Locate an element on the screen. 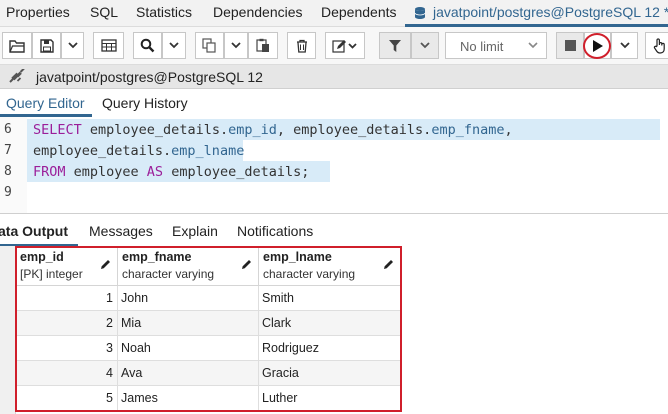 The image size is (668, 414). cell-emp-id: 1 is located at coordinates (67, 298).